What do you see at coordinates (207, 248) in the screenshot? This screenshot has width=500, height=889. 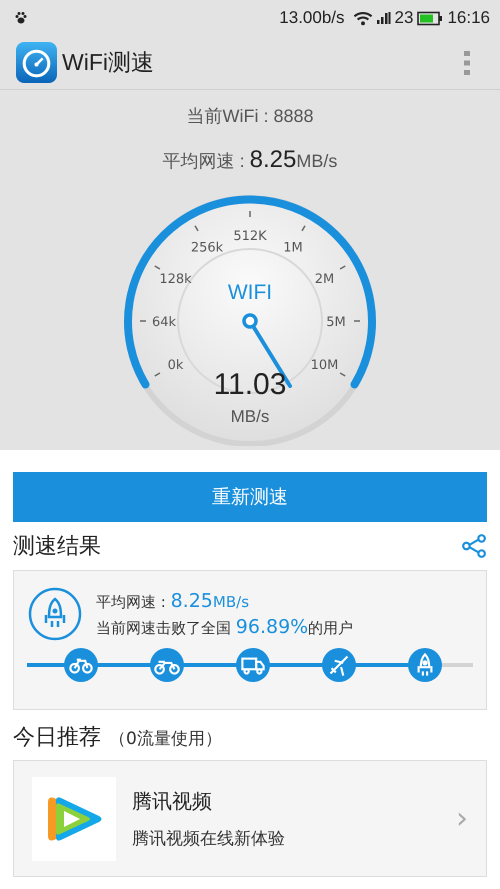 I see `gauge-scale-label: 256k` at bounding box center [207, 248].